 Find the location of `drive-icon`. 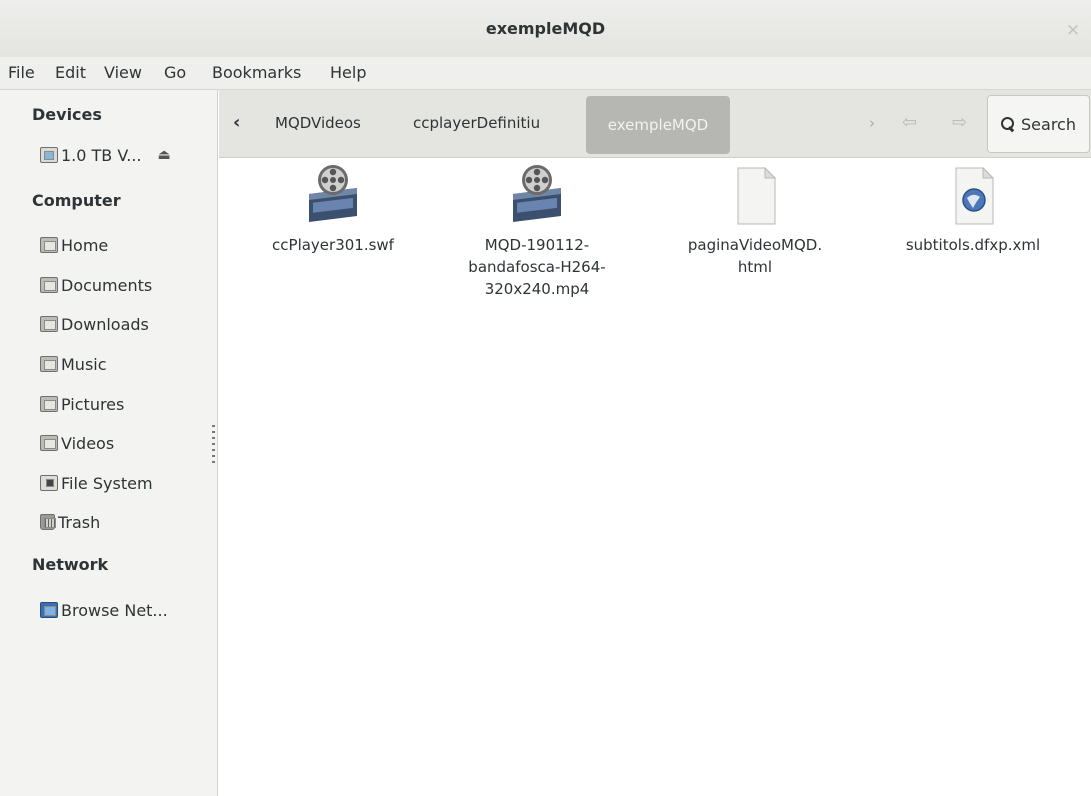

drive-icon is located at coordinates (49, 155).